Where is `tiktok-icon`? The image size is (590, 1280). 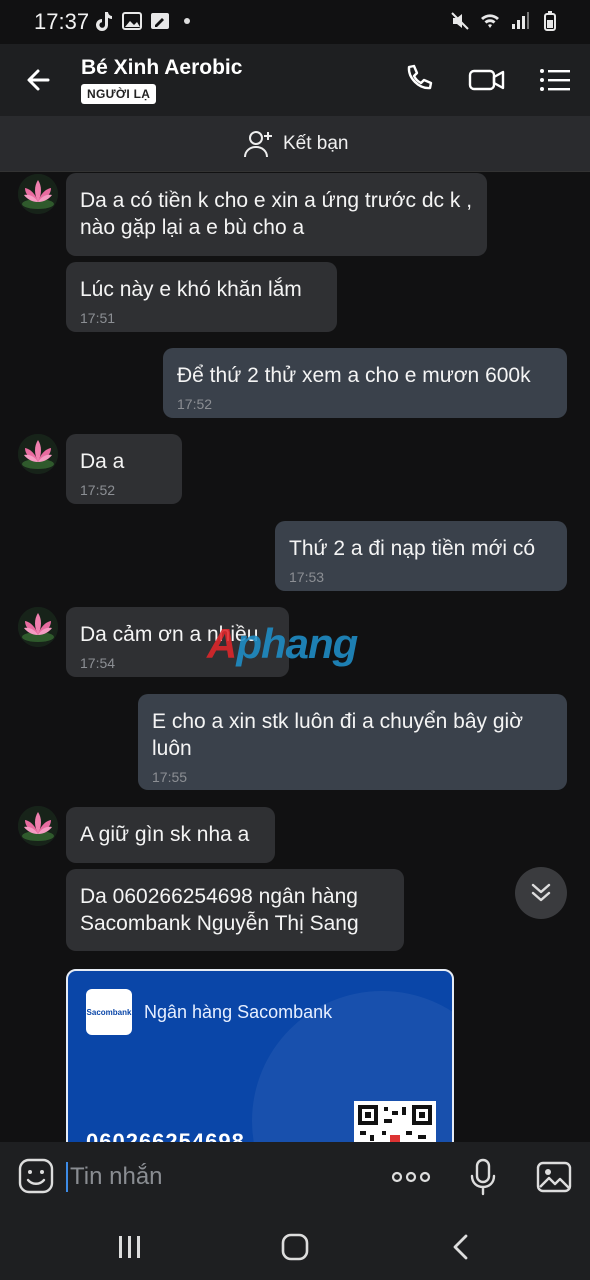 tiktok-icon is located at coordinates (104, 21).